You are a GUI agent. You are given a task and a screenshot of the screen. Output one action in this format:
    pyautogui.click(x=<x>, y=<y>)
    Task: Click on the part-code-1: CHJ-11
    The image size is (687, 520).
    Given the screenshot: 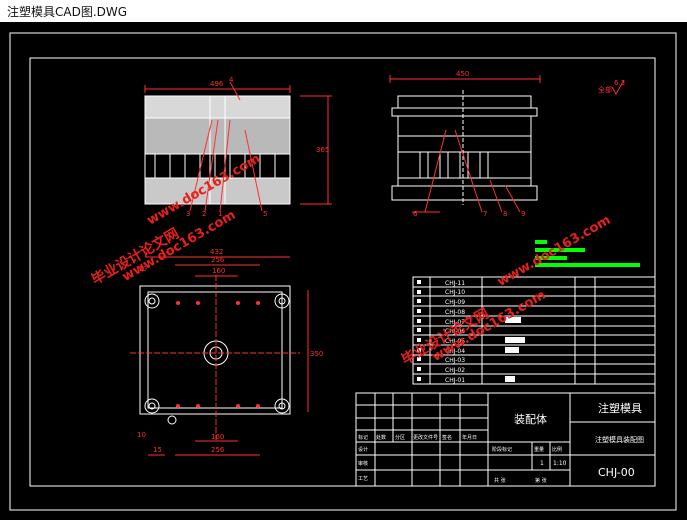 What is the action you would take?
    pyautogui.click(x=455, y=283)
    